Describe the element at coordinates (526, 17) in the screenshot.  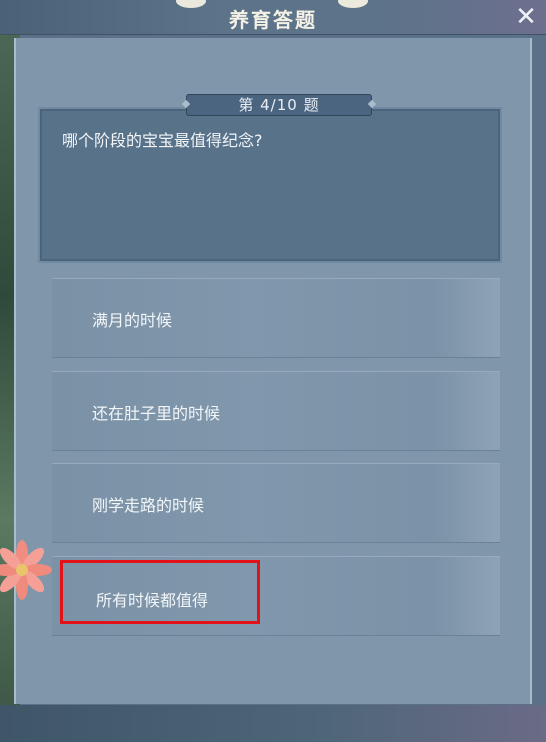
I see `close-button: ✕` at that location.